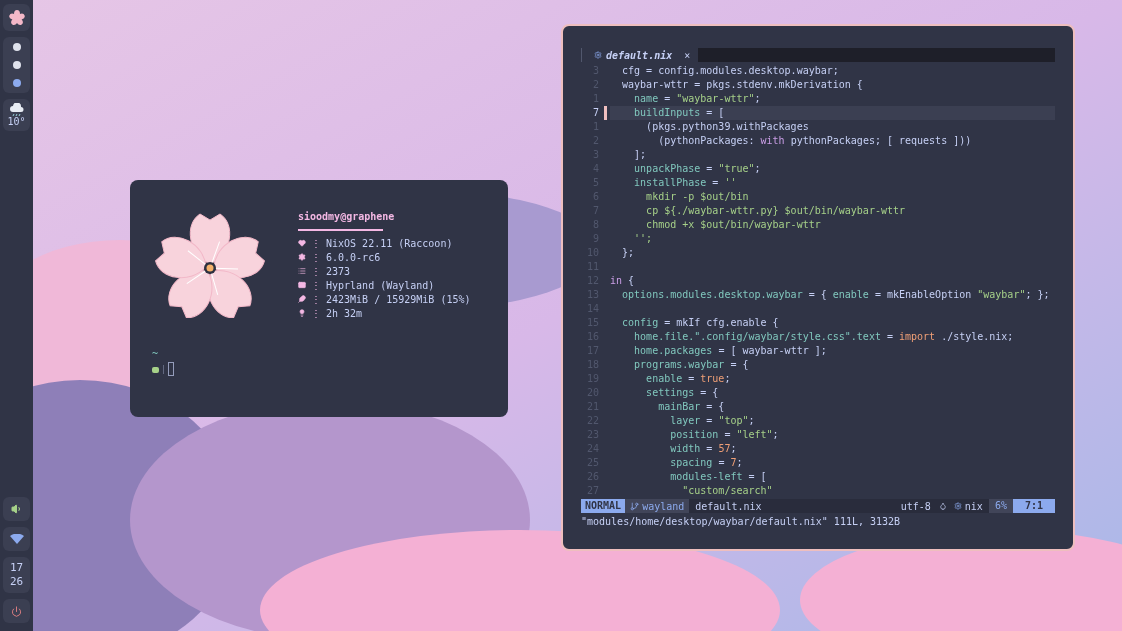  Describe the element at coordinates (836, 295) in the screenshot. I see `code-text: options.modules.desktop.waybar = { enable = mkEnableOption "waybar"; };` at that location.